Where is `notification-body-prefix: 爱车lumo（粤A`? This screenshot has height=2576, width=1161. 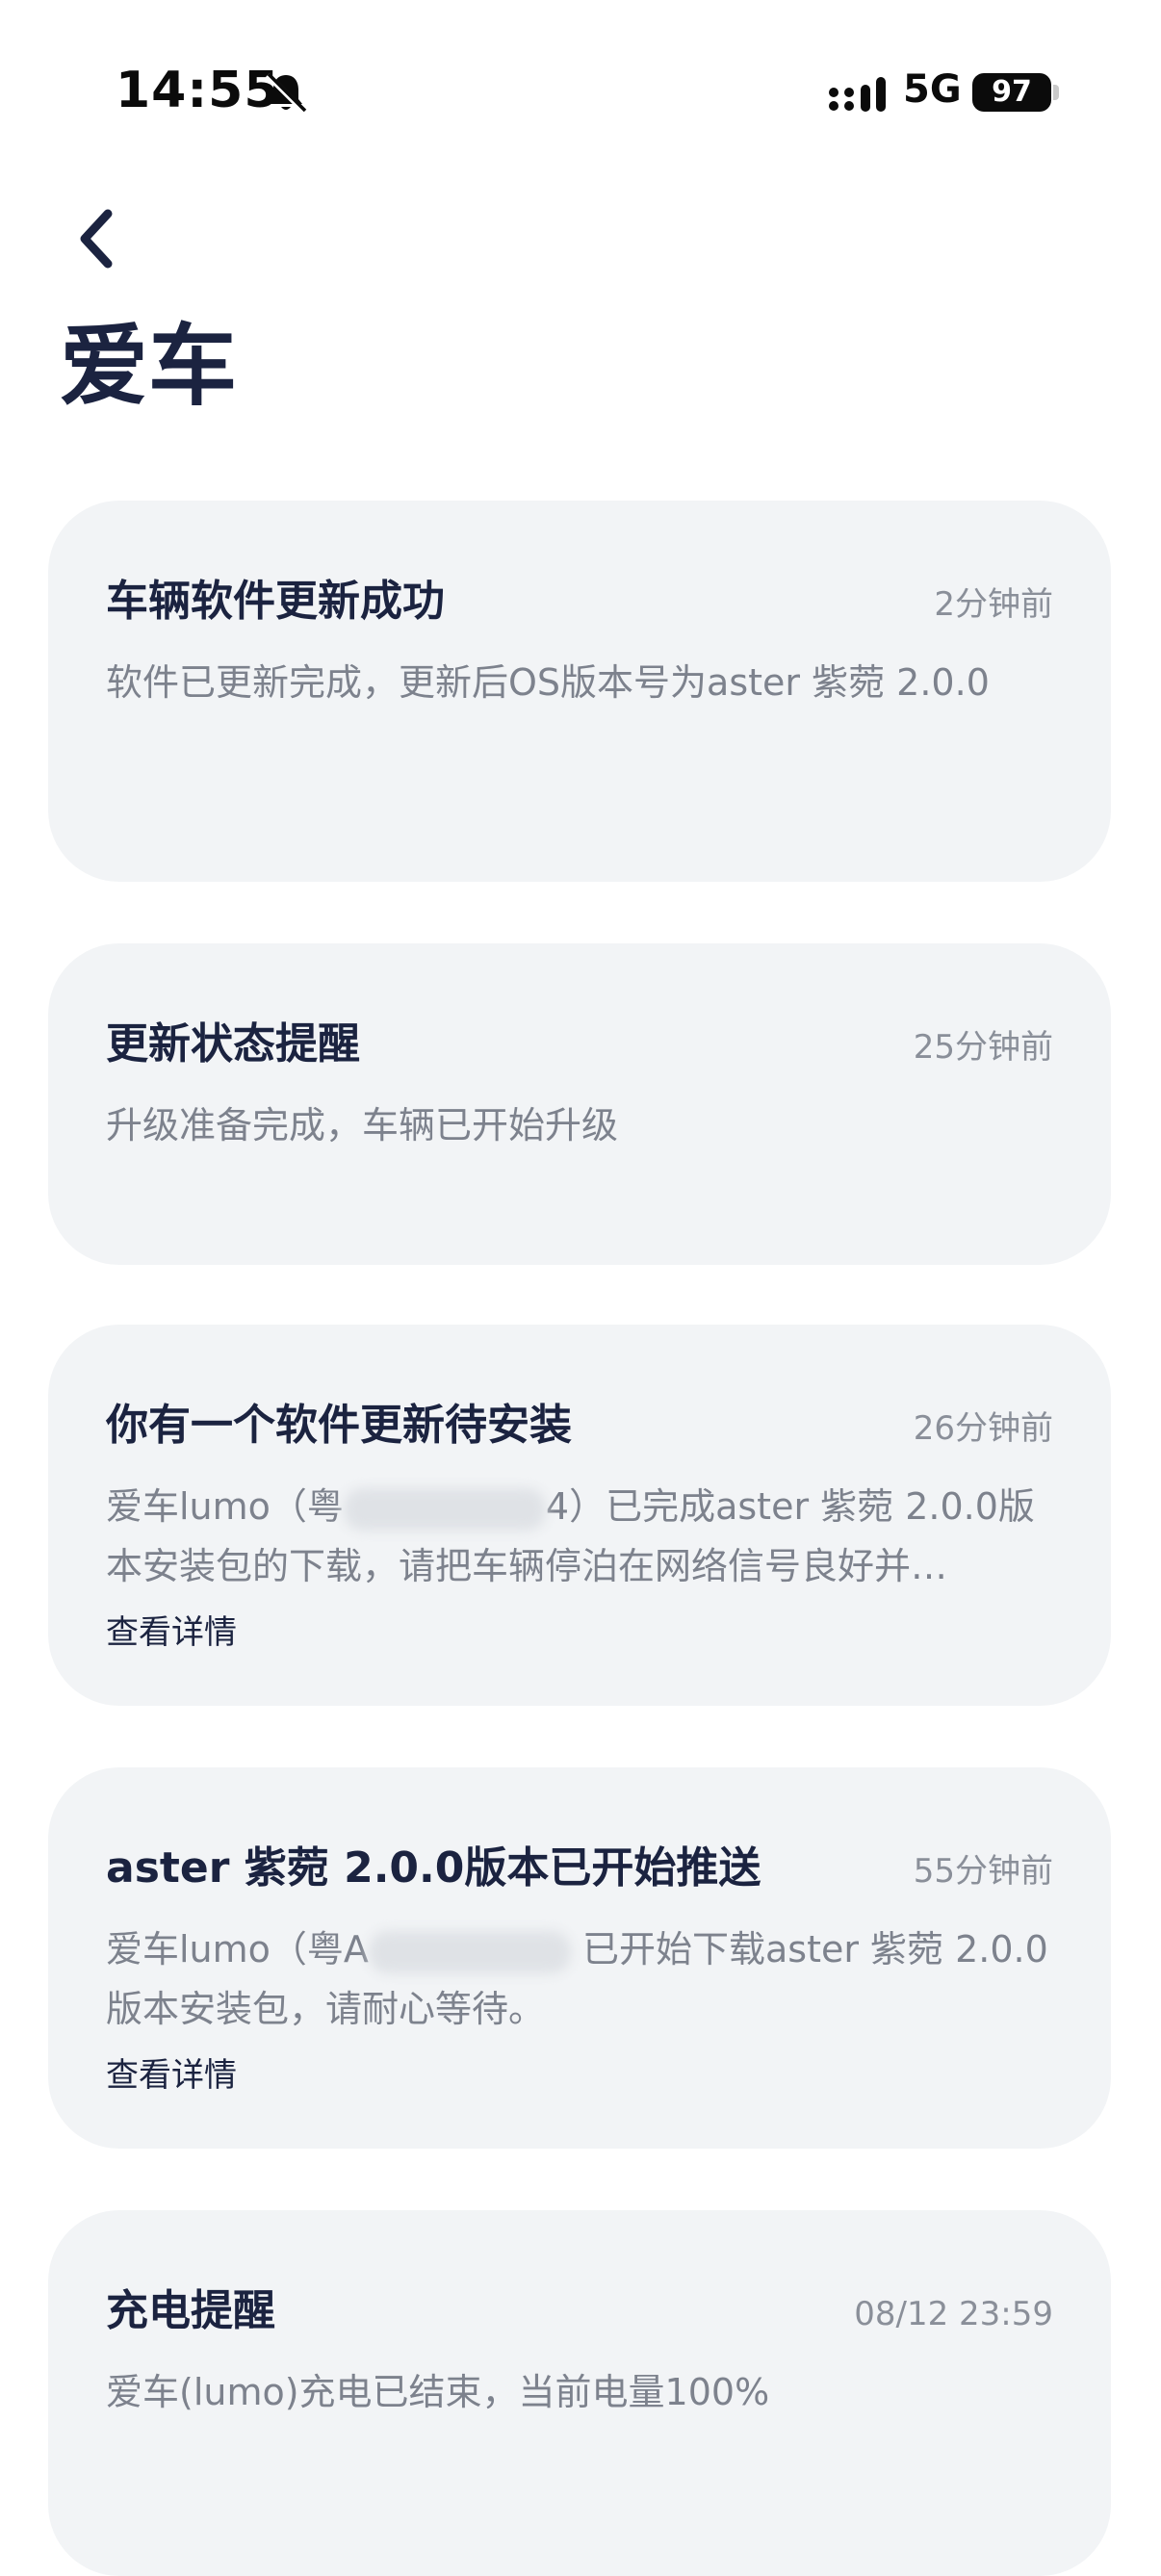 notification-body-prefix: 爱车lumo（粤A is located at coordinates (237, 1950).